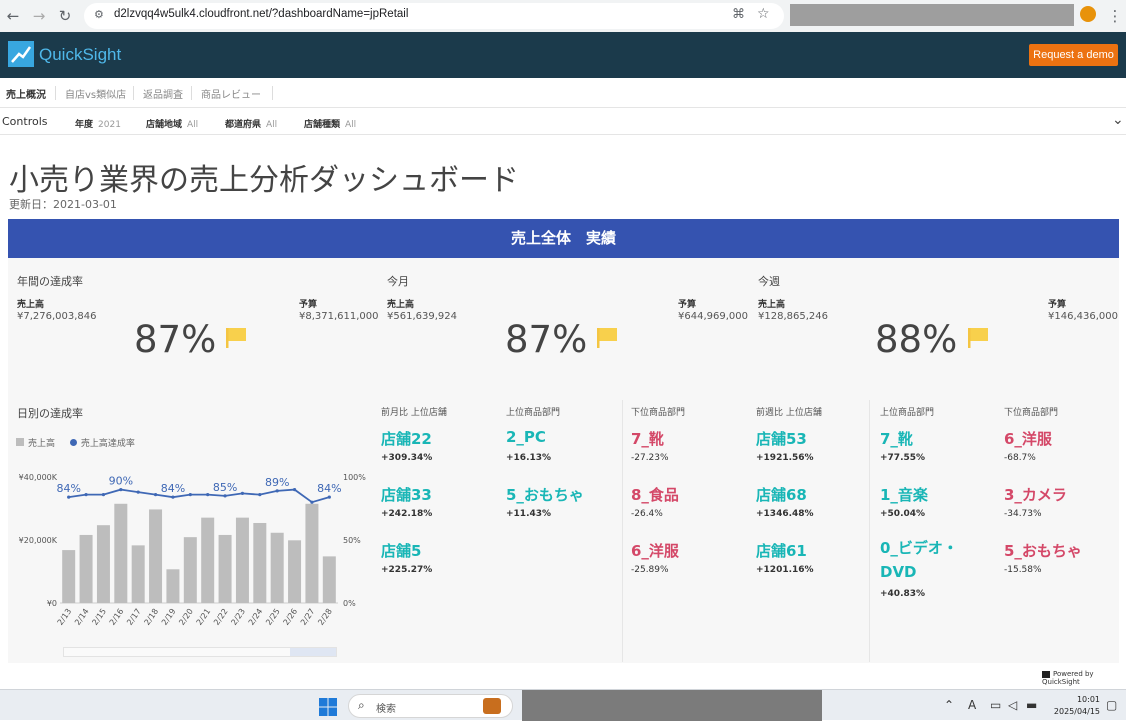 The height and width of the screenshot is (721, 1126). I want to click on control-year: 年度 2021, so click(98, 123).